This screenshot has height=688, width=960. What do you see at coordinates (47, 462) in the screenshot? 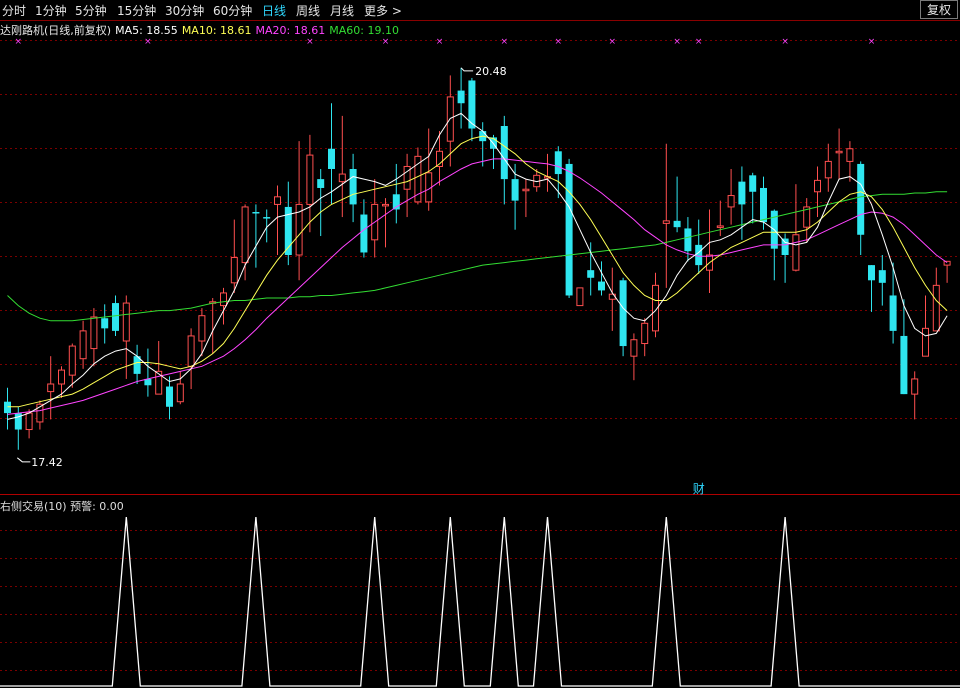
I see `low-label: 17.42` at bounding box center [47, 462].